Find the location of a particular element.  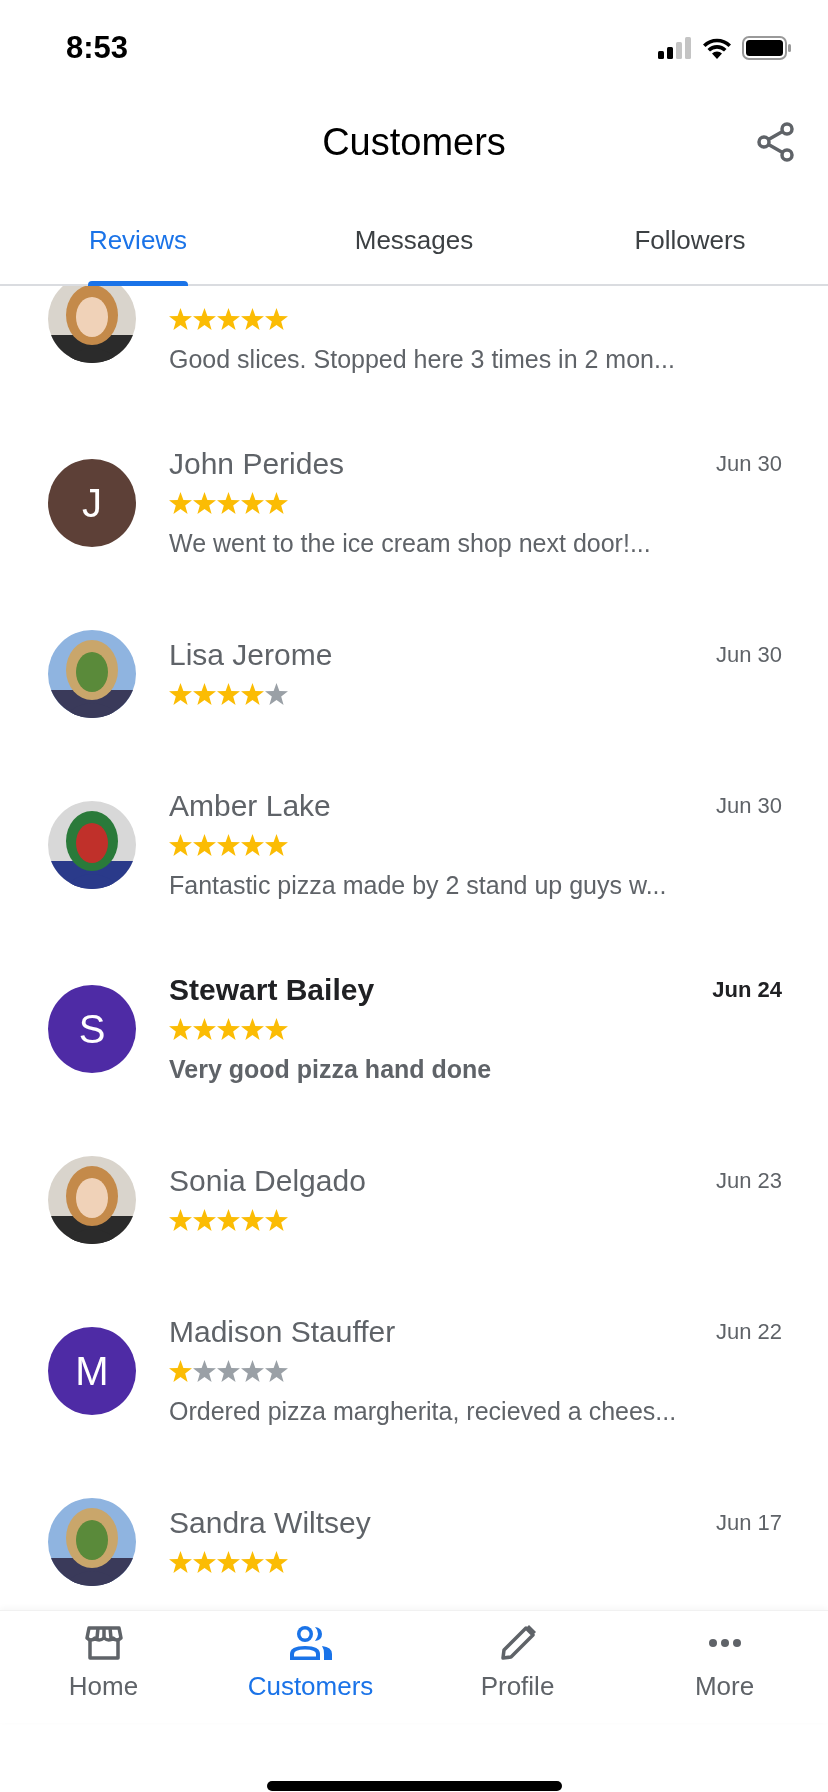

battery-icon is located at coordinates (767, 47).